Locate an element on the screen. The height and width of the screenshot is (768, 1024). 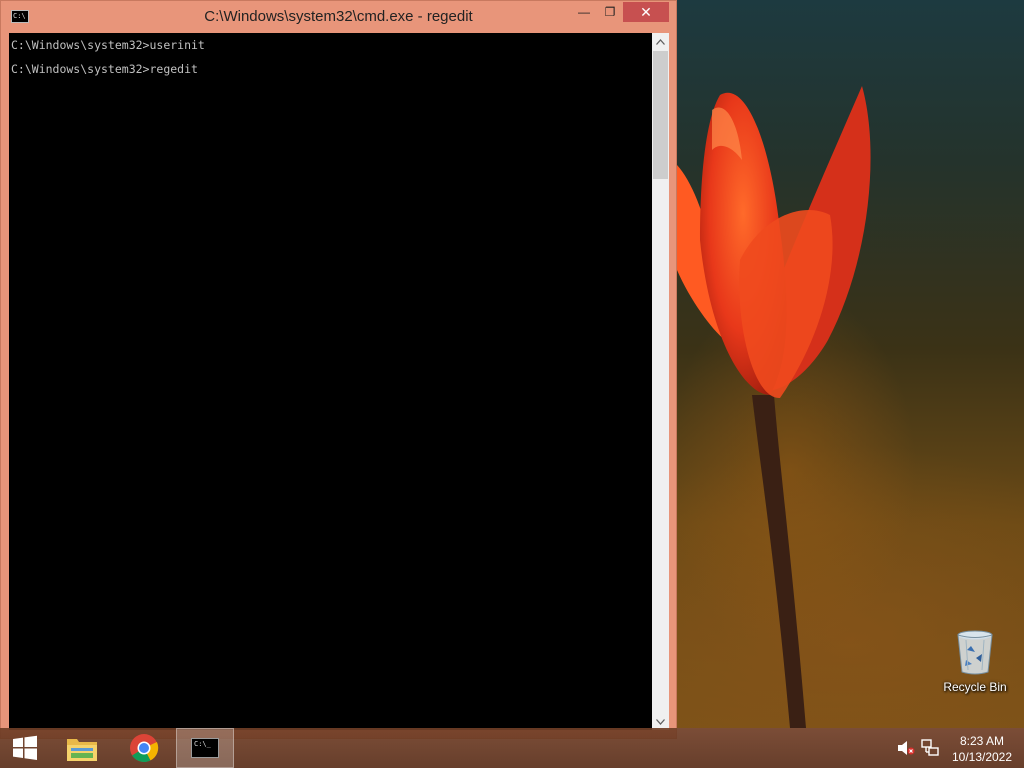
recycle-bin-label: Recycle Bin is located at coordinates (975, 687).